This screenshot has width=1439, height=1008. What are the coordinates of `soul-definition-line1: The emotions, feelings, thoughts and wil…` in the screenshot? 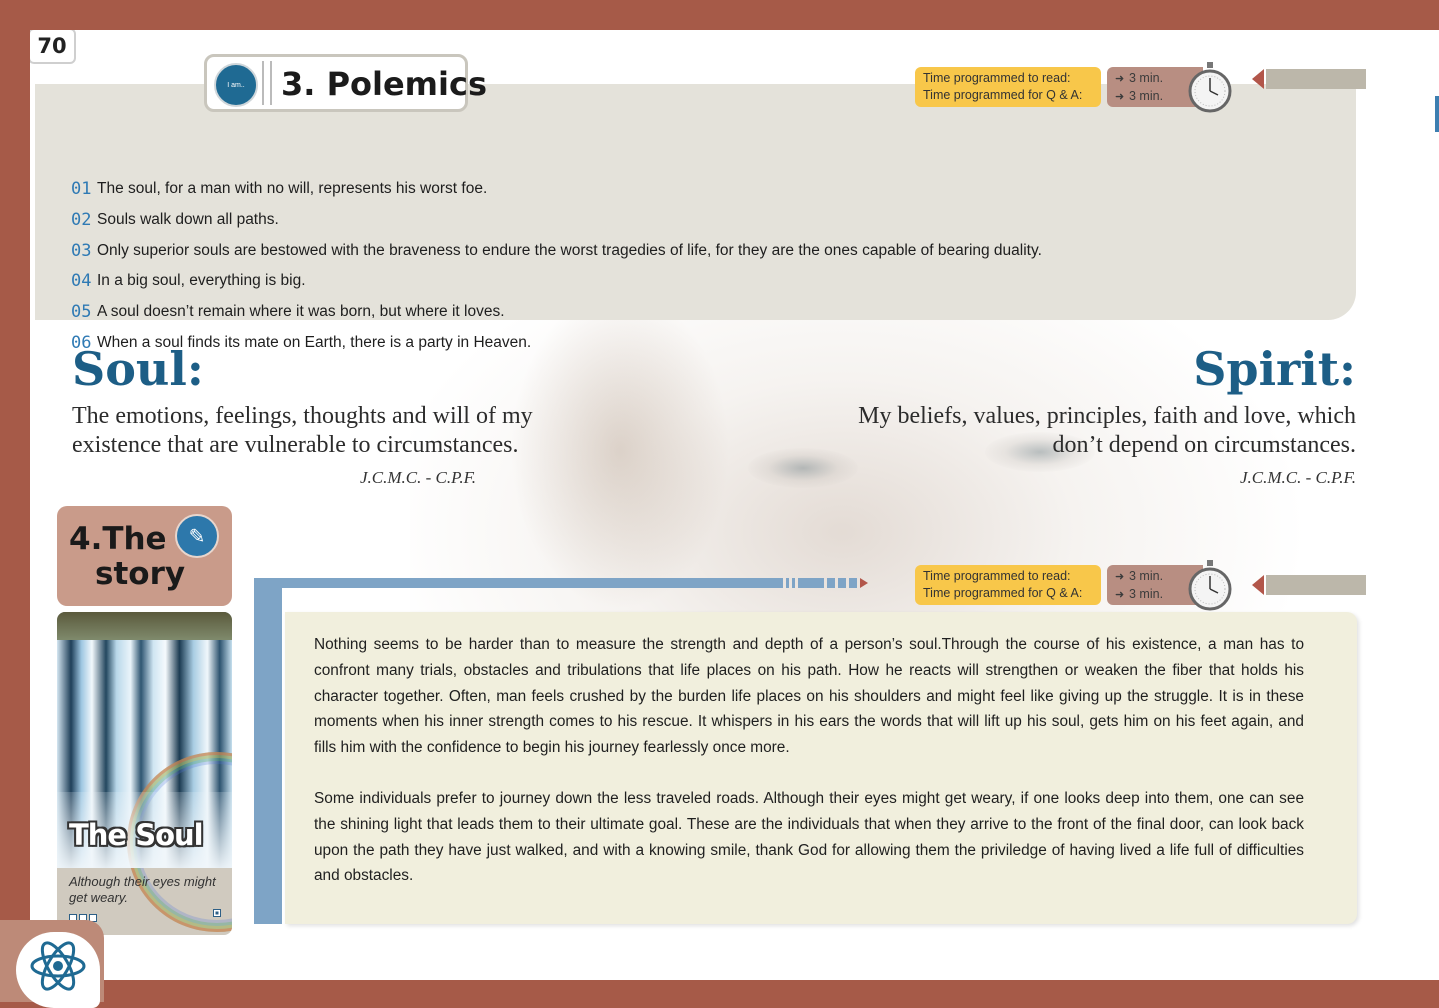 It's located at (302, 416).